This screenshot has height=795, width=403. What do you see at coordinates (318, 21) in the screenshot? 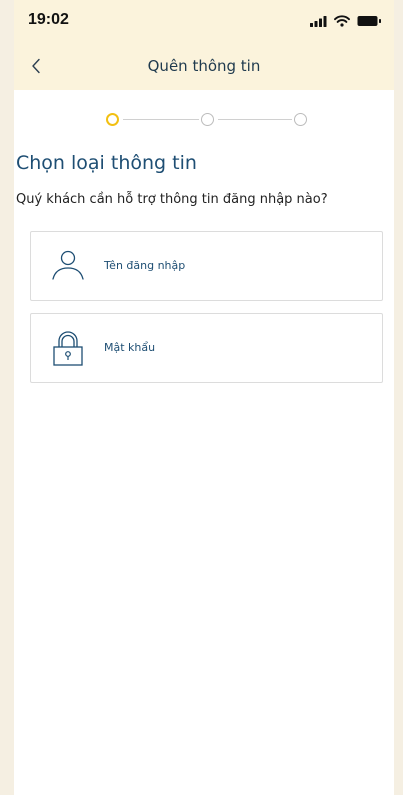
I see `signal-icon` at bounding box center [318, 21].